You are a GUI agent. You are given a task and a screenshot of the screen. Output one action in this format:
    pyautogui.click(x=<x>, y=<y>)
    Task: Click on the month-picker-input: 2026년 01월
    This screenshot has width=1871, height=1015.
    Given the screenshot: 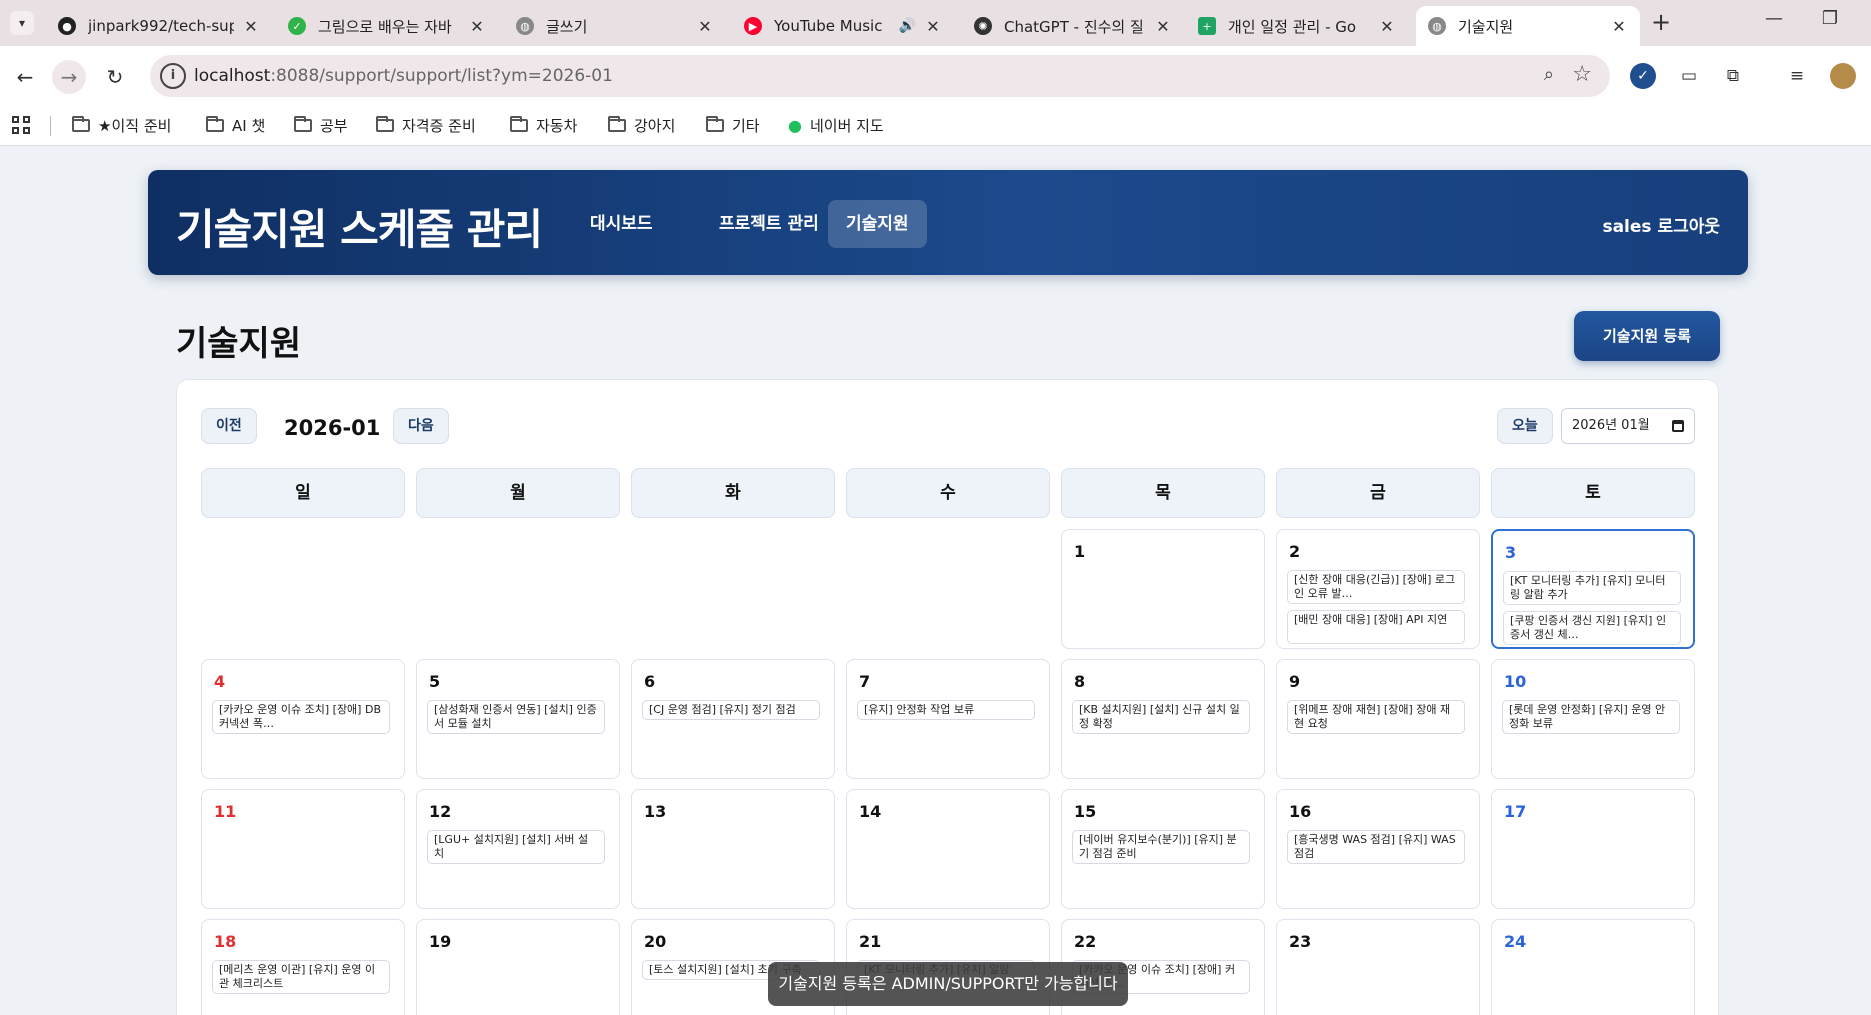 What is the action you would take?
    pyautogui.click(x=1628, y=426)
    